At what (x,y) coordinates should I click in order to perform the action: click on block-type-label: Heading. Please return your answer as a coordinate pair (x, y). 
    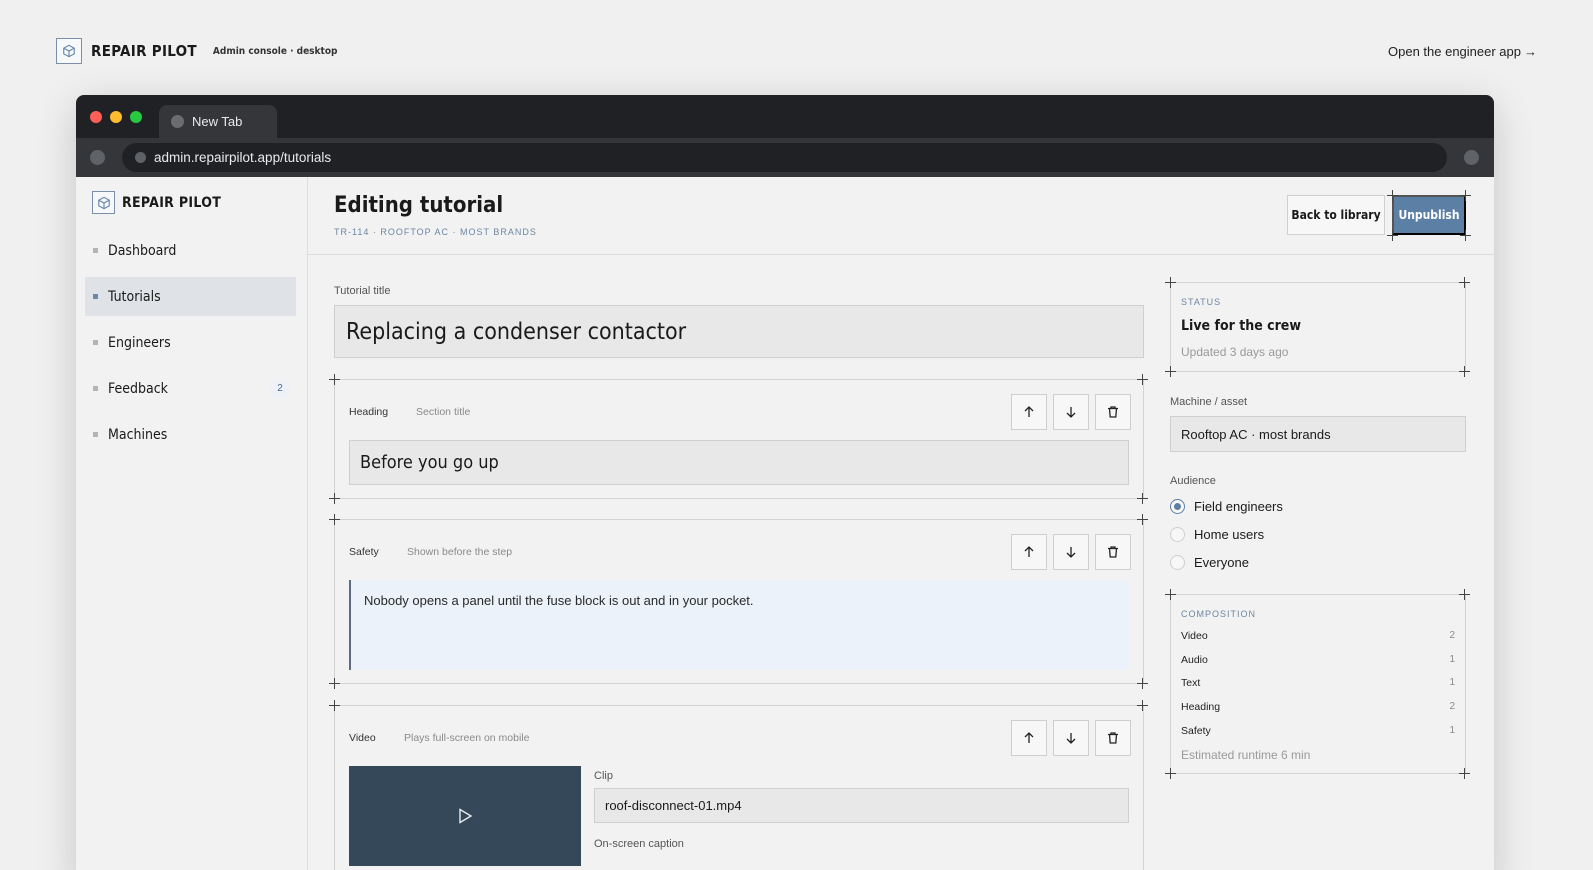
    Looking at the image, I should click on (369, 412).